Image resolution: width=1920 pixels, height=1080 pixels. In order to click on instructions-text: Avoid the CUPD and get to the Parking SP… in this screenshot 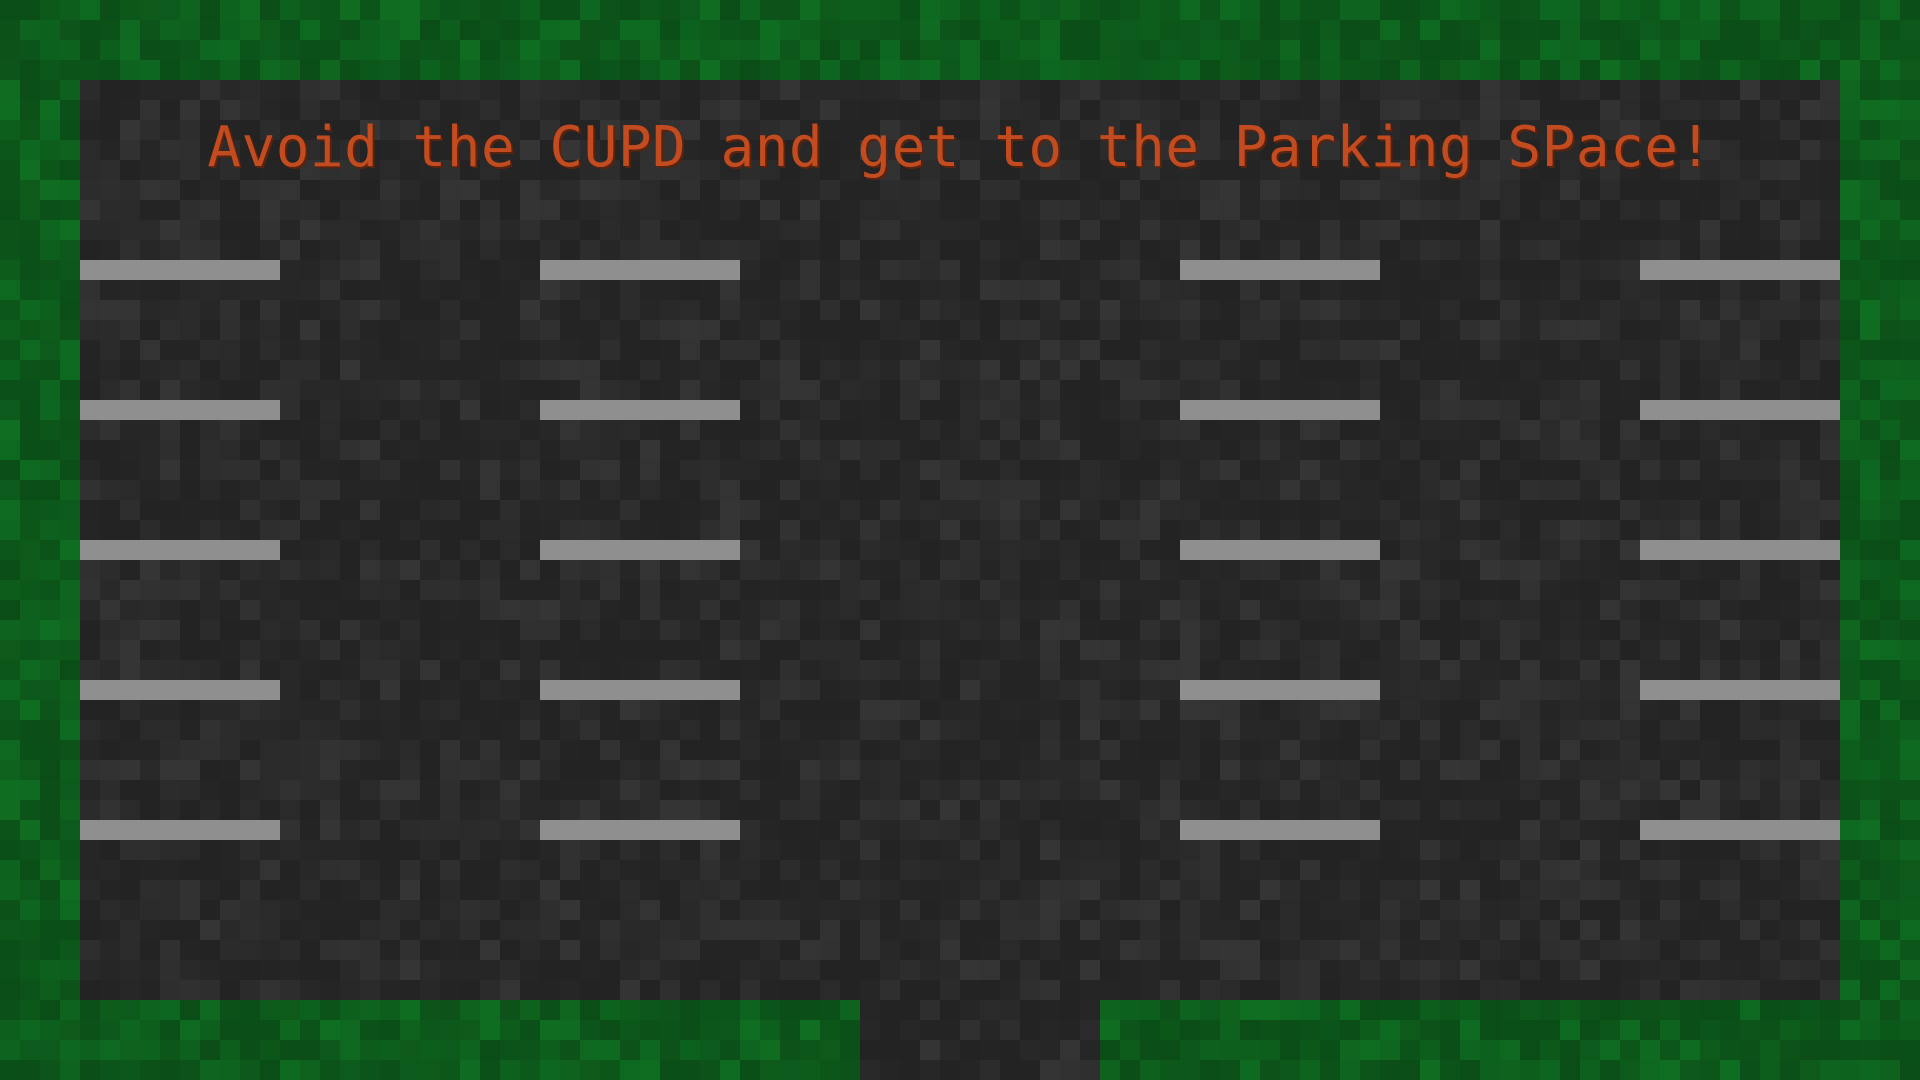, I will do `click(960, 147)`.